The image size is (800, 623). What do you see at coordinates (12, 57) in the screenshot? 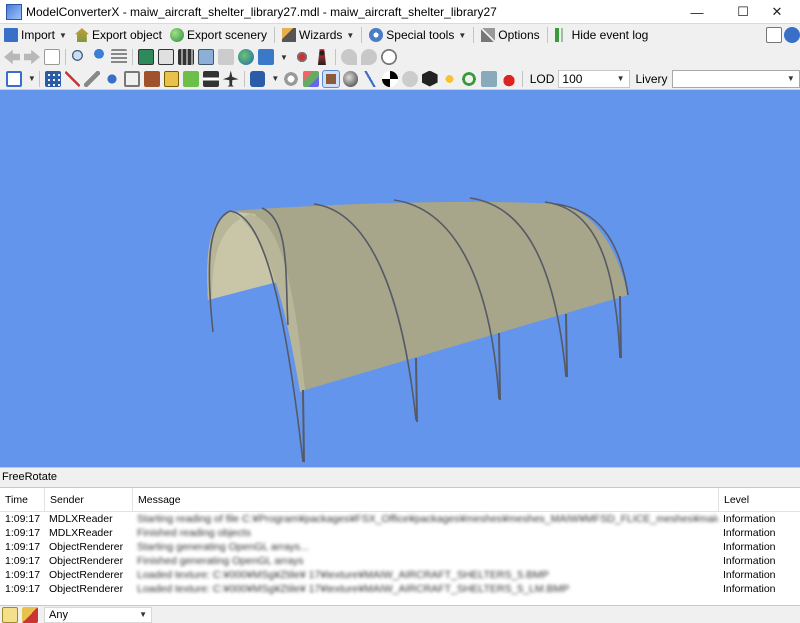
I see `back-arrow-icon` at bounding box center [12, 57].